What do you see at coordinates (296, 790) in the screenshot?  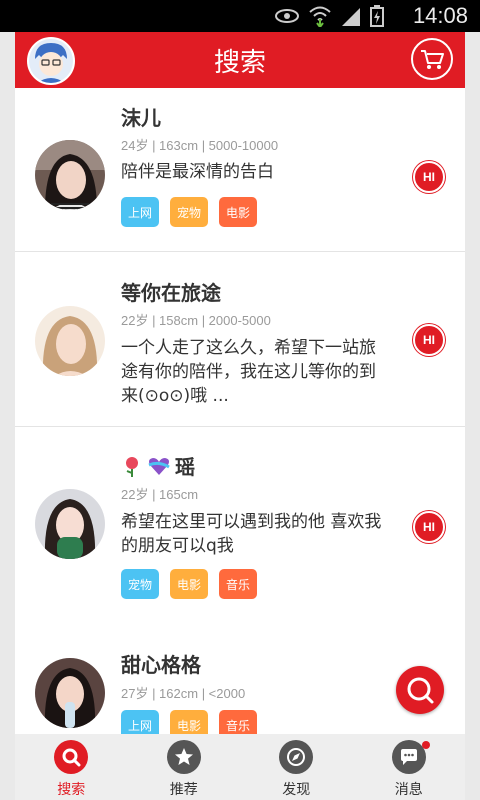 I see `nav-label: 发现` at bounding box center [296, 790].